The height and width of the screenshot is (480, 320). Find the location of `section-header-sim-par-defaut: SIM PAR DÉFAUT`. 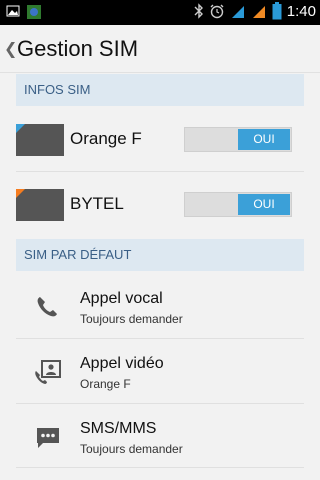

section-header-sim-par-defaut: SIM PAR DÉFAUT is located at coordinates (160, 255).